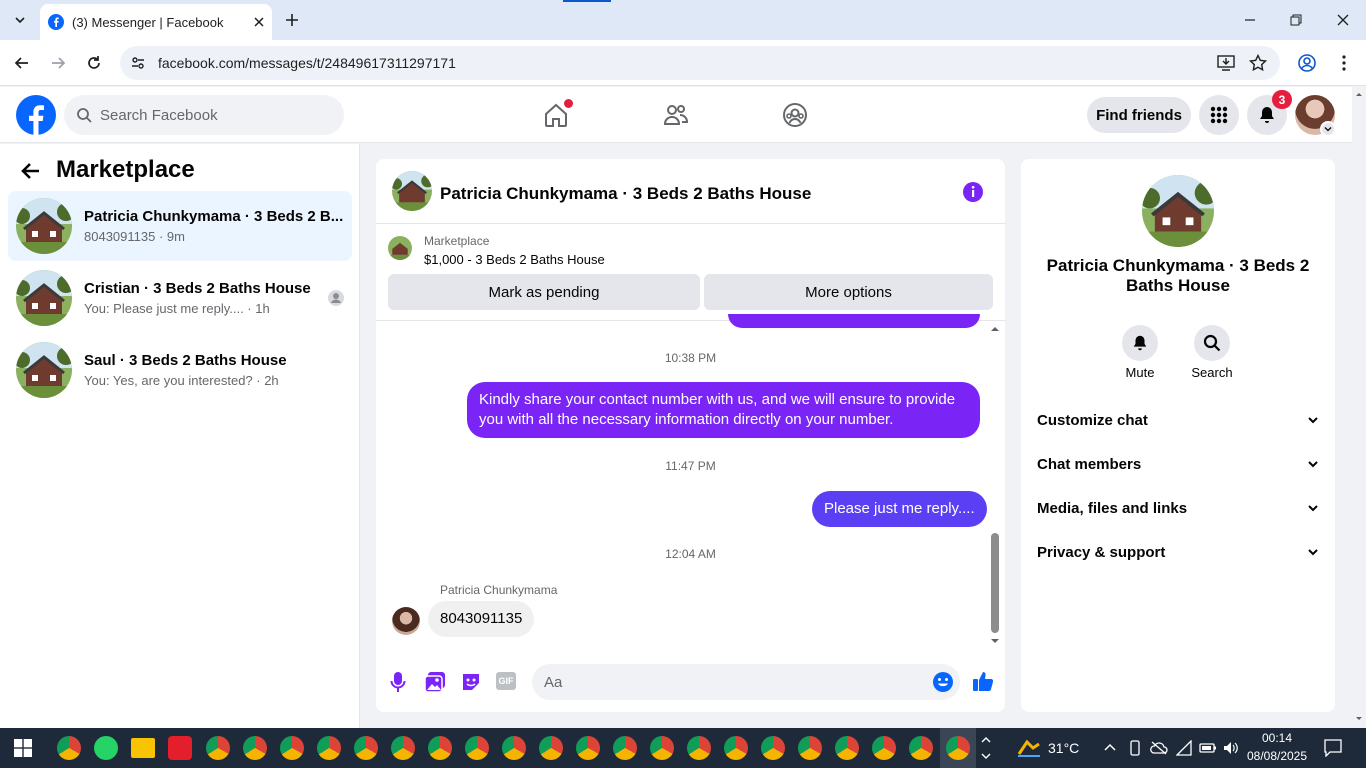 The image size is (1366, 768). What do you see at coordinates (398, 682) in the screenshot?
I see `voice-clip-button` at bounding box center [398, 682].